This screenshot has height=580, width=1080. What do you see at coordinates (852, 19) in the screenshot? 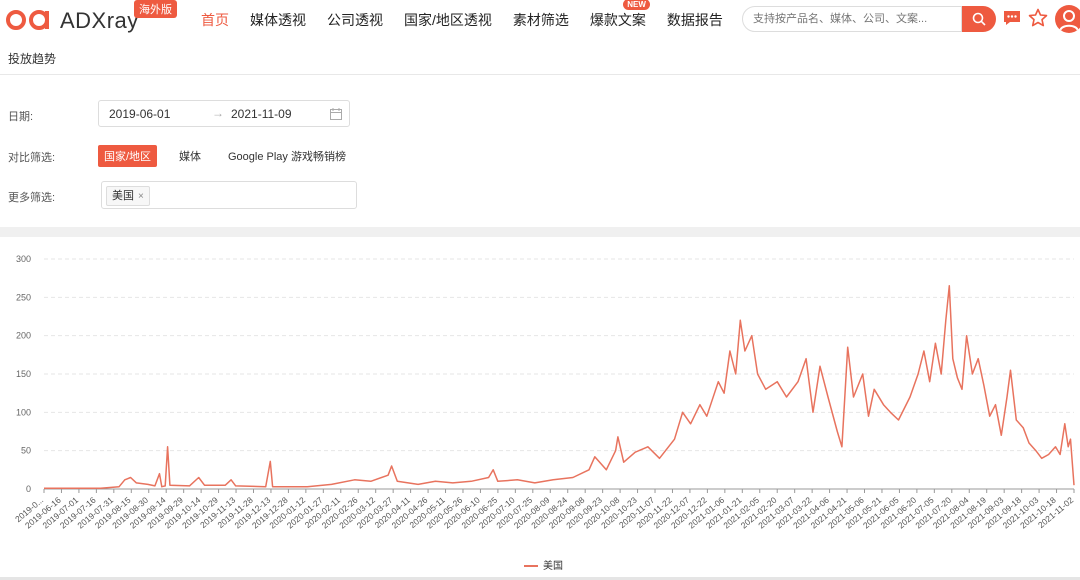
I see `search-input` at bounding box center [852, 19].